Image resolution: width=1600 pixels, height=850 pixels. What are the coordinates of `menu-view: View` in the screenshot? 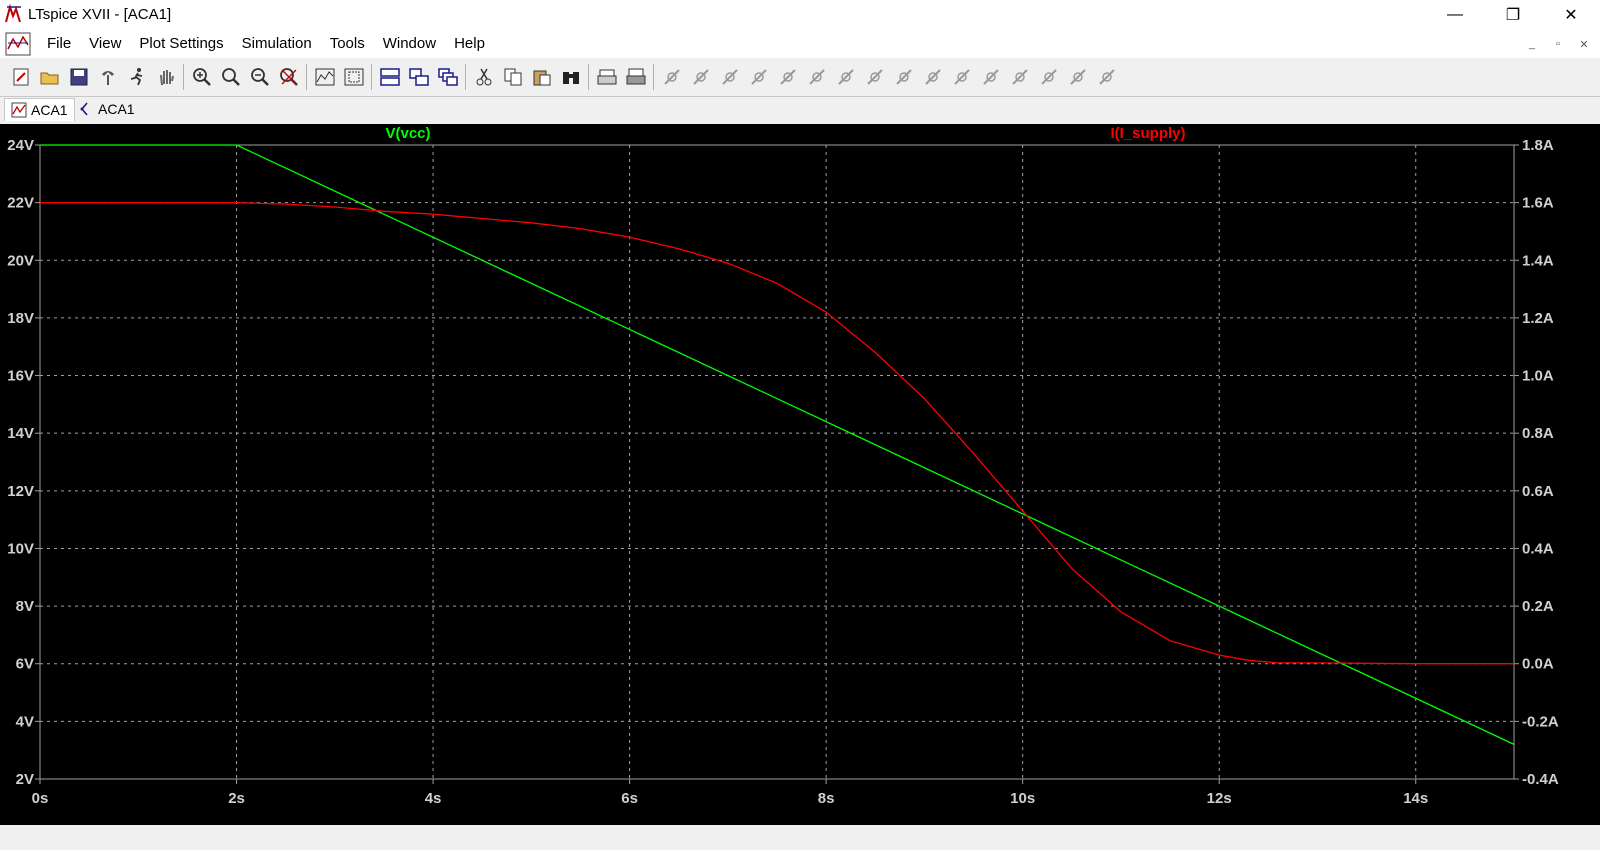 It's located at (105, 44).